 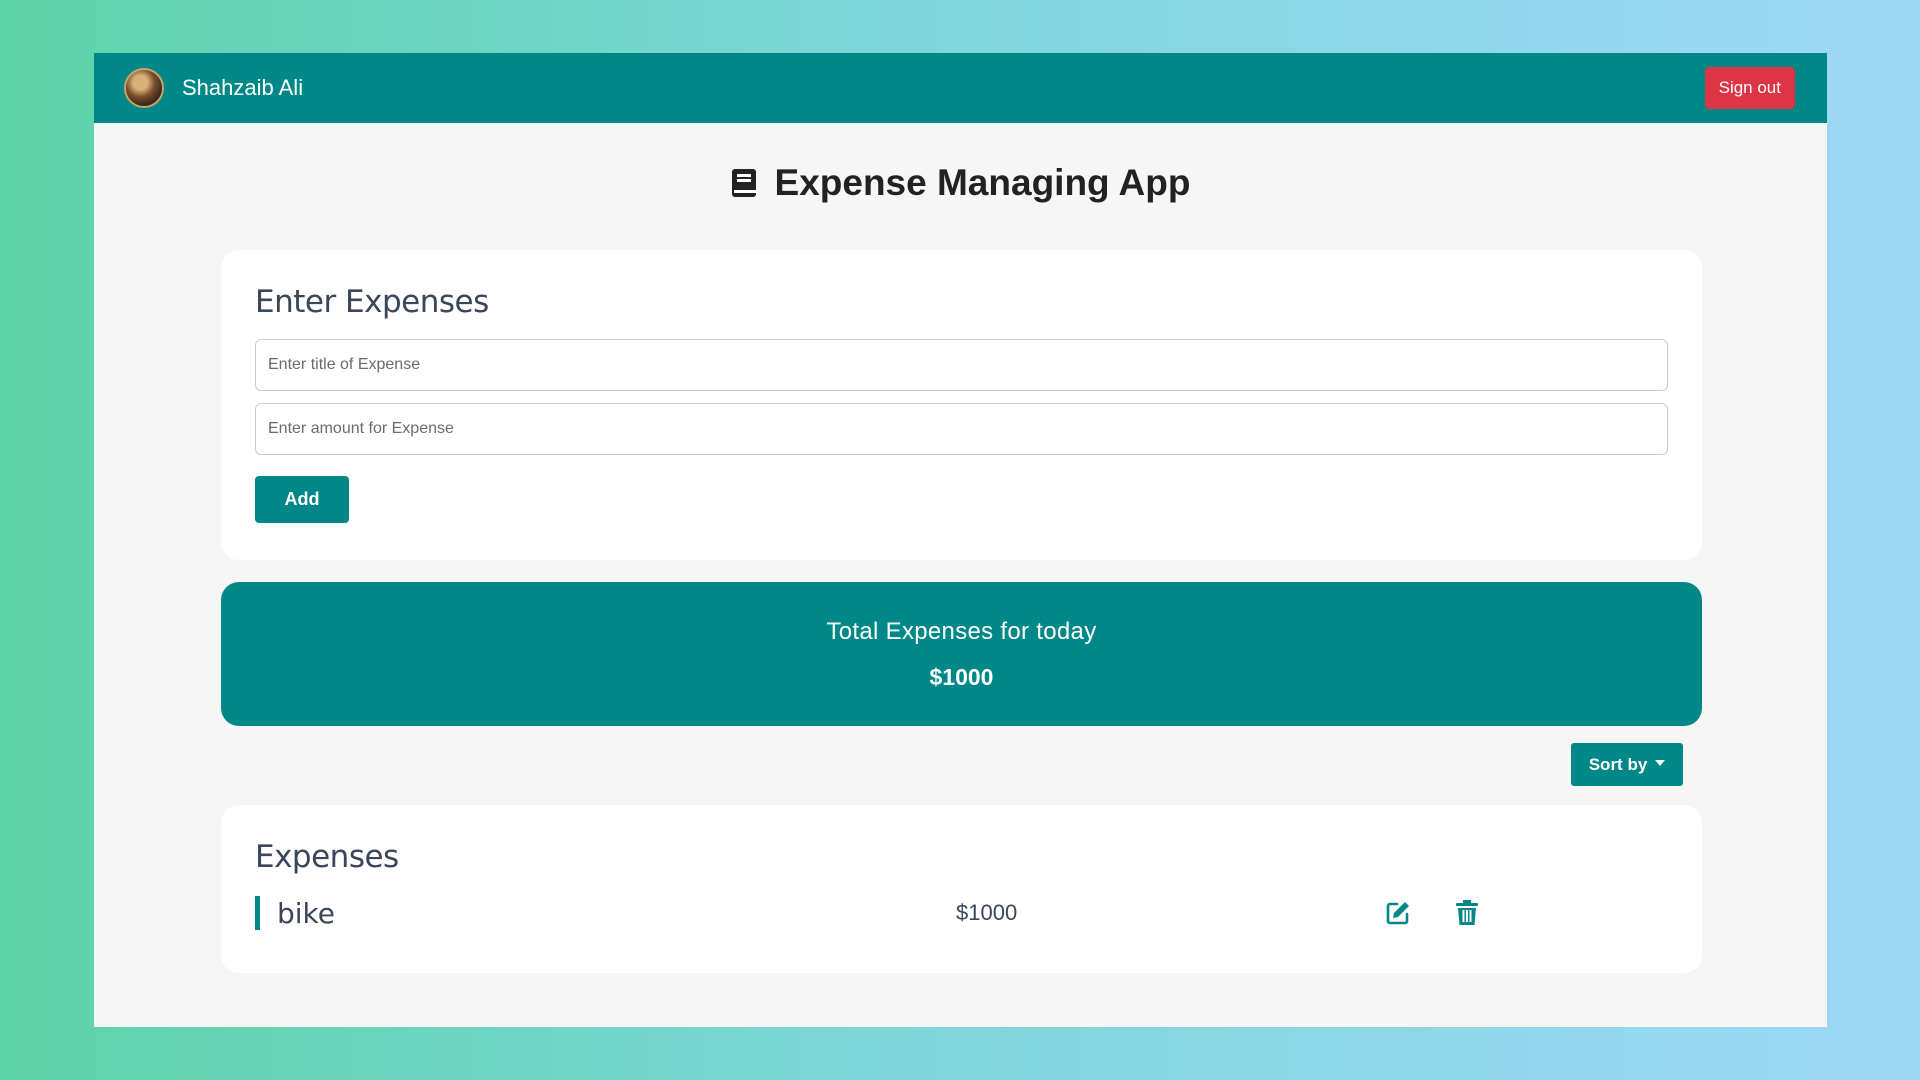 What do you see at coordinates (961, 631) in the screenshot?
I see `total-expenses-label: Total Expenses for today` at bounding box center [961, 631].